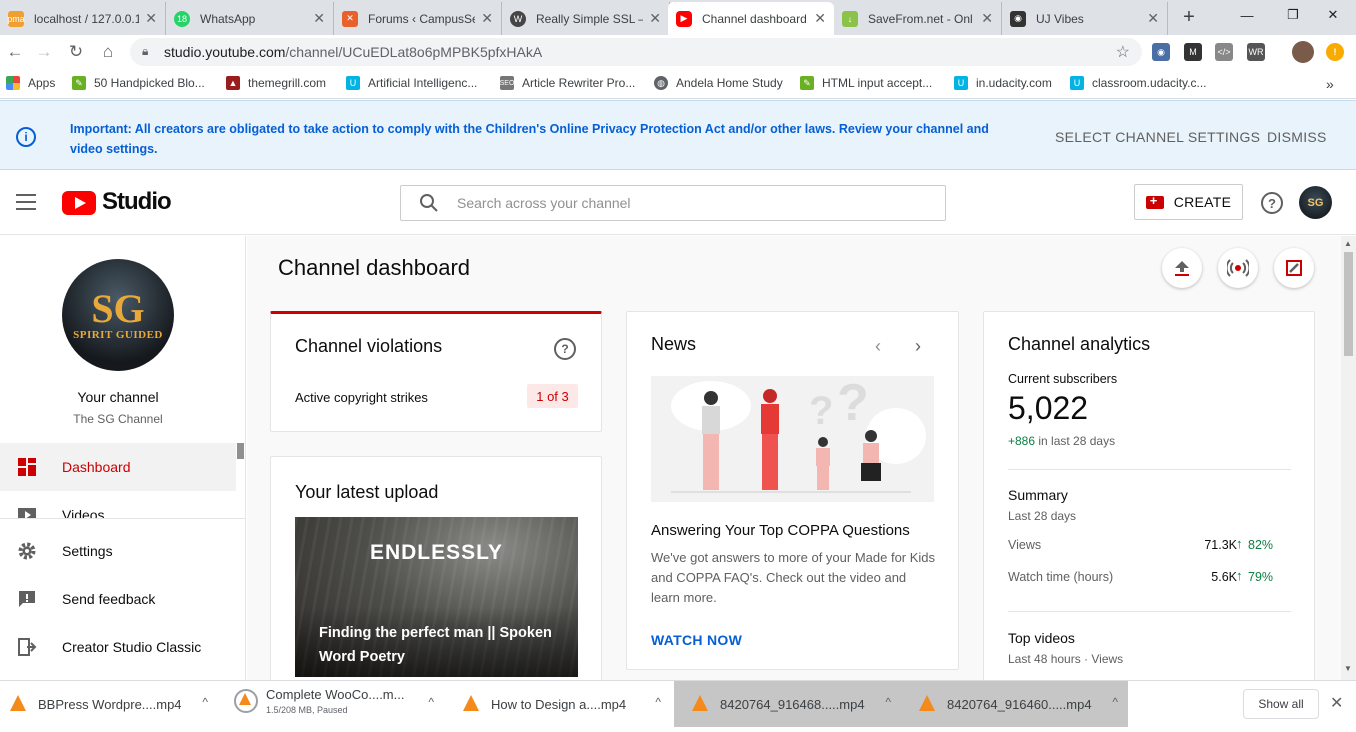  Describe the element at coordinates (674, 344) in the screenshot. I see `news-title: News` at that location.